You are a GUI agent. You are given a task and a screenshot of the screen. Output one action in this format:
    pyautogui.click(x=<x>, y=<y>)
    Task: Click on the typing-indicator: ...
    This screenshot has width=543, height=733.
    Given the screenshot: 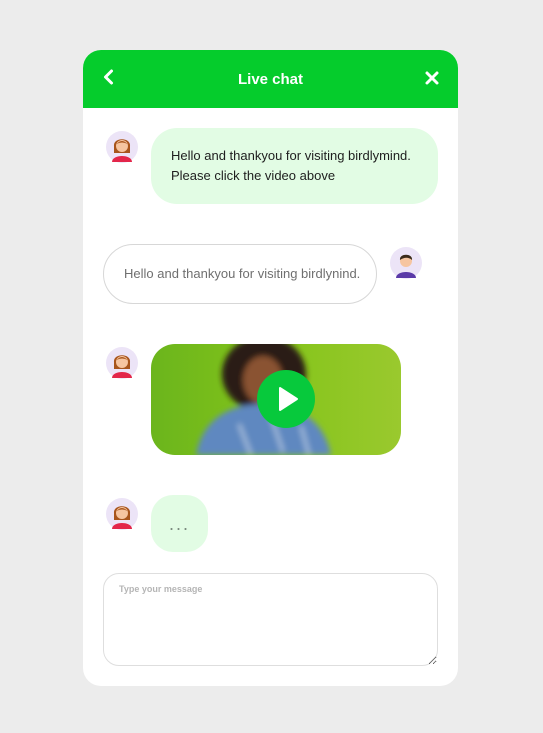 What is the action you would take?
    pyautogui.click(x=179, y=523)
    